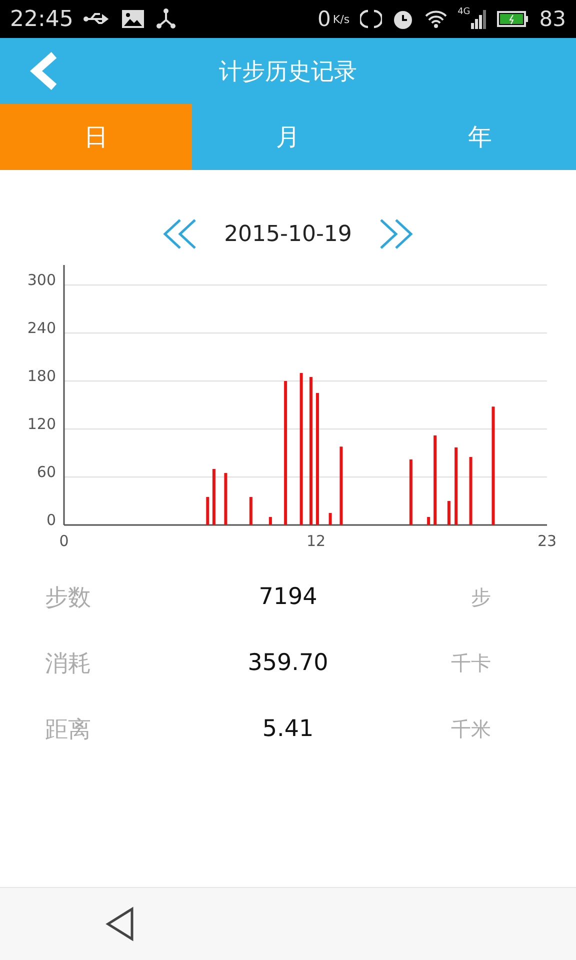 The image size is (576, 960). What do you see at coordinates (41, 376) in the screenshot?
I see `y-tick-label: 180` at bounding box center [41, 376].